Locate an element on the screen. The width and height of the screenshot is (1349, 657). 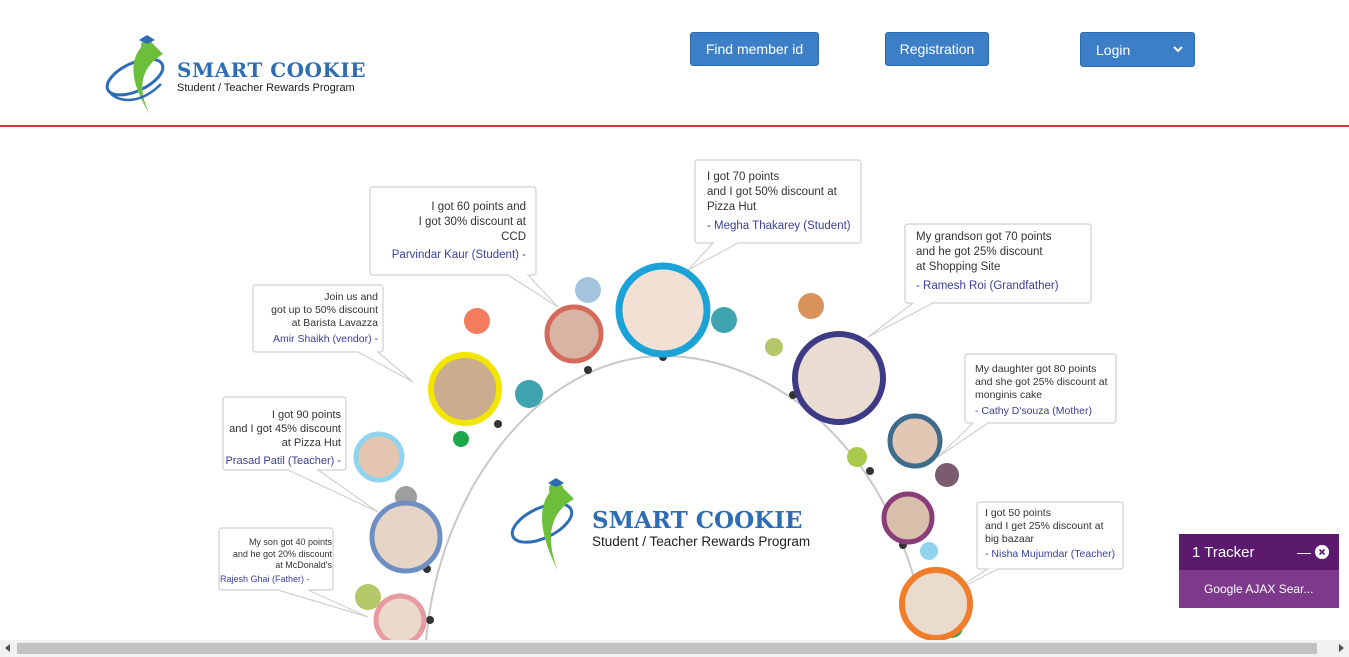
tracker-title: 1 Tracker is located at coordinates (1223, 552).